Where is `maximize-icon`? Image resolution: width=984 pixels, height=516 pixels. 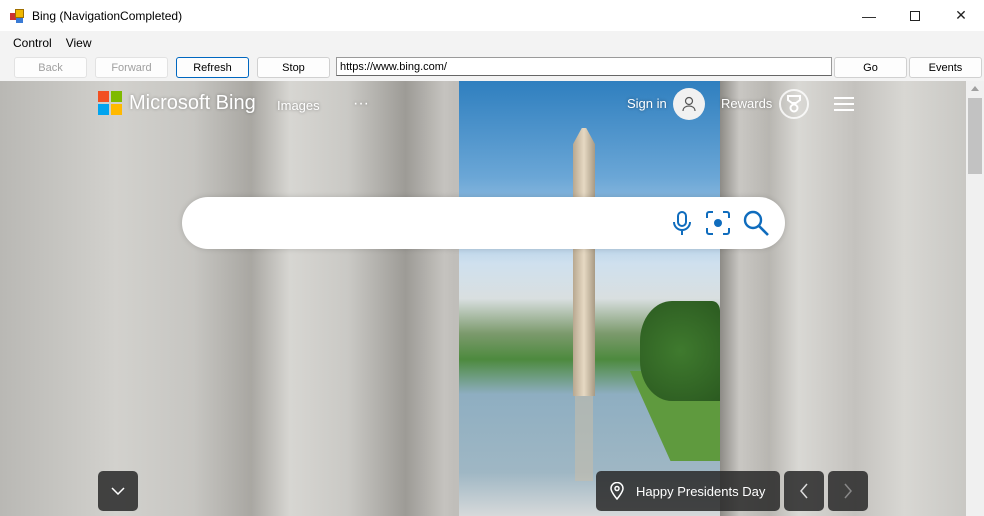 maximize-icon is located at coordinates (915, 15).